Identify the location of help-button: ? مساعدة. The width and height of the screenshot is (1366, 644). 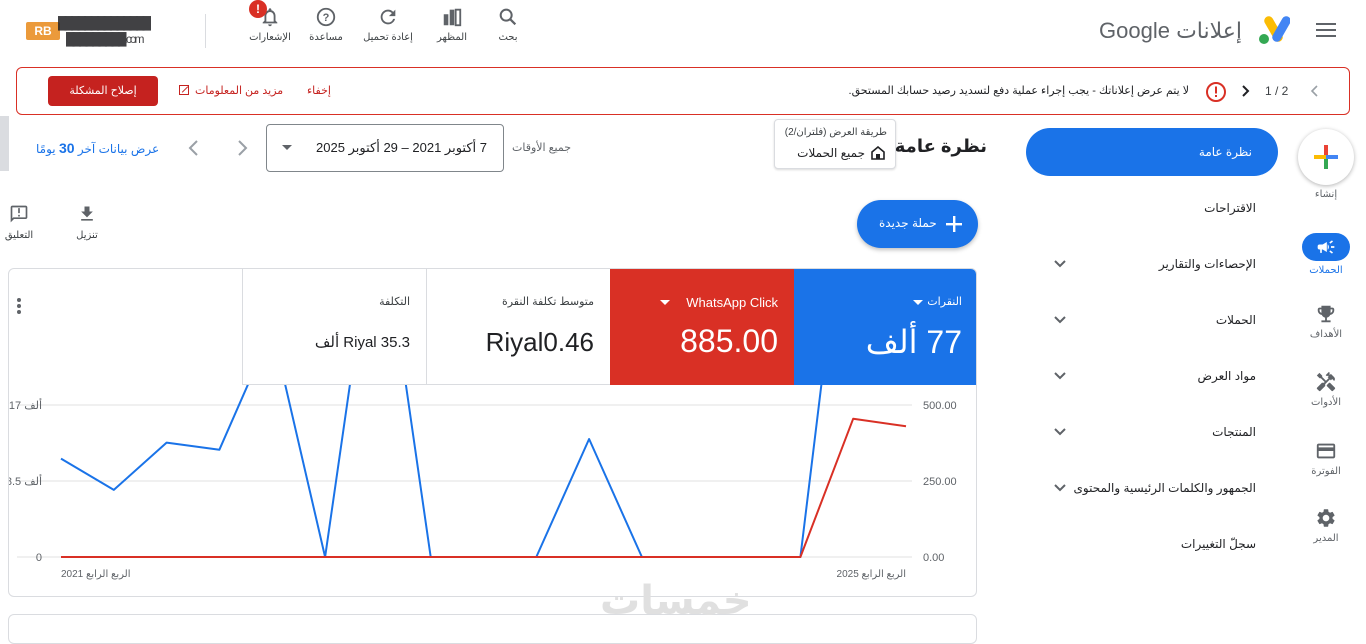
(326, 28).